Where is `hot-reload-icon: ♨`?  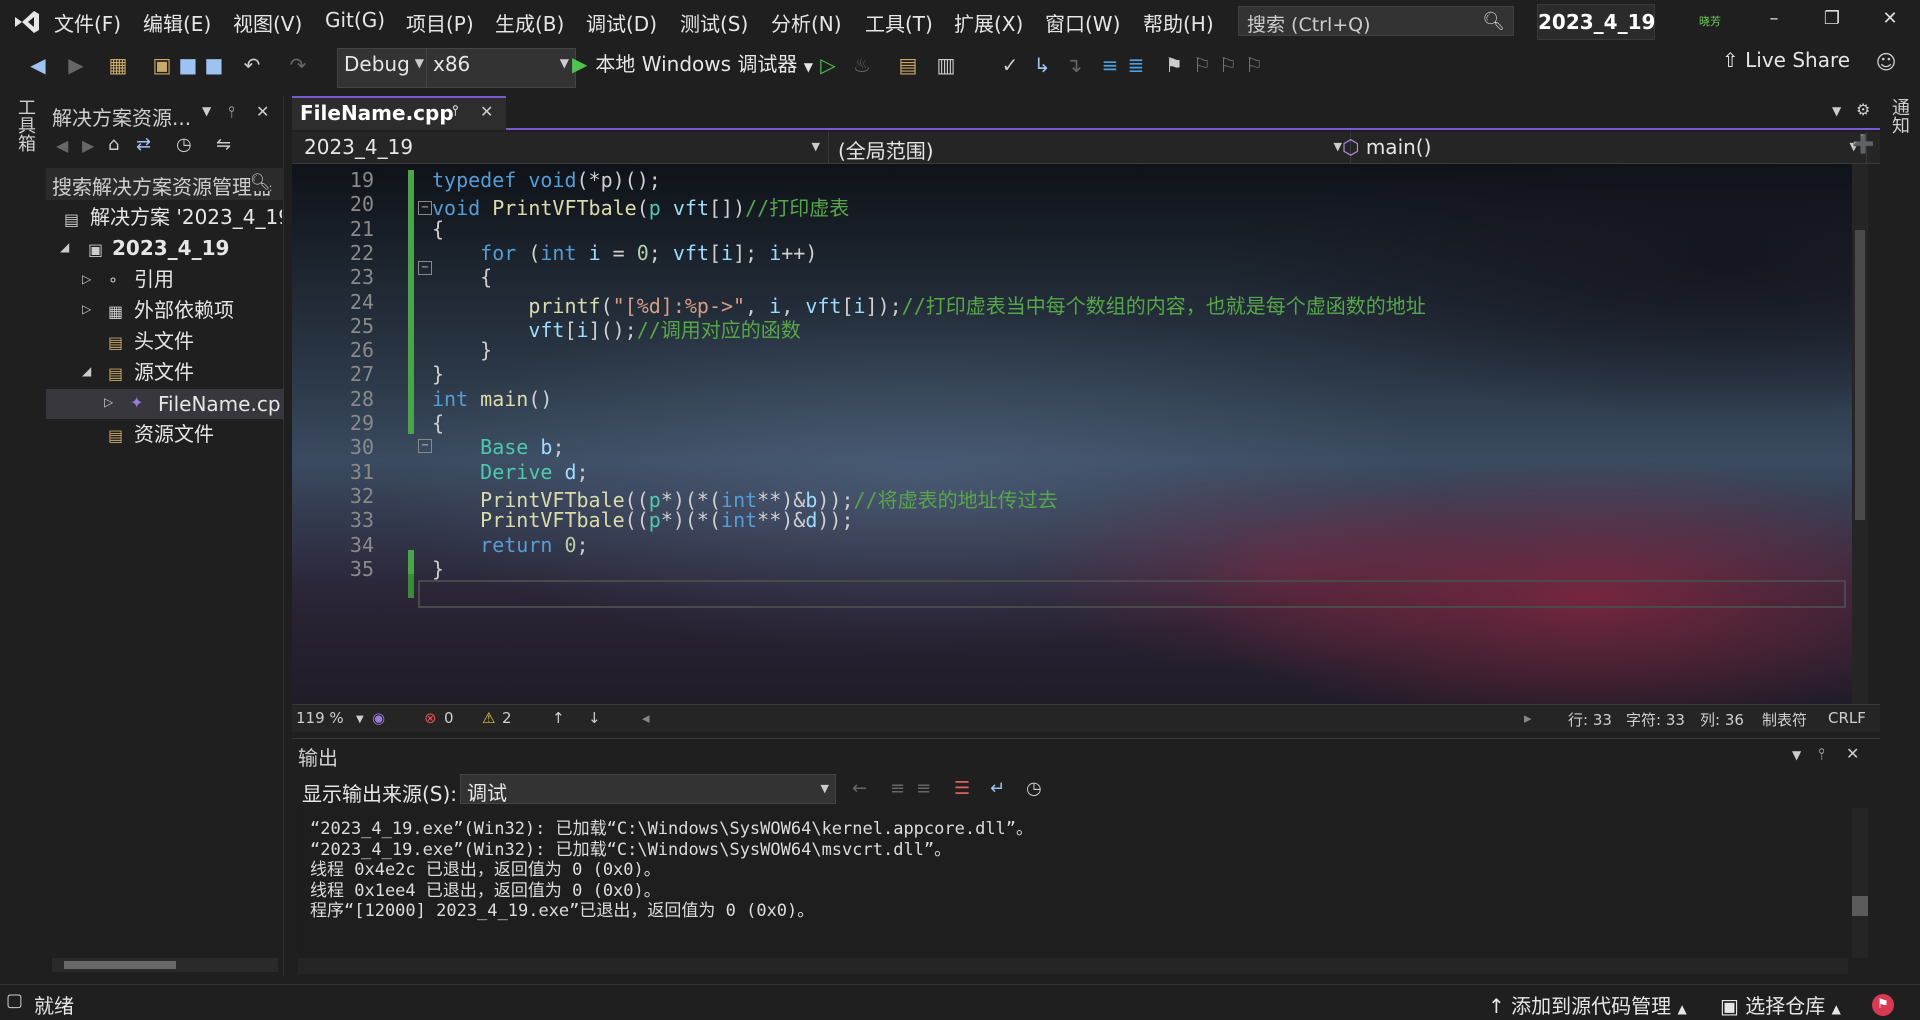
hot-reload-icon: ♨ is located at coordinates (862, 65).